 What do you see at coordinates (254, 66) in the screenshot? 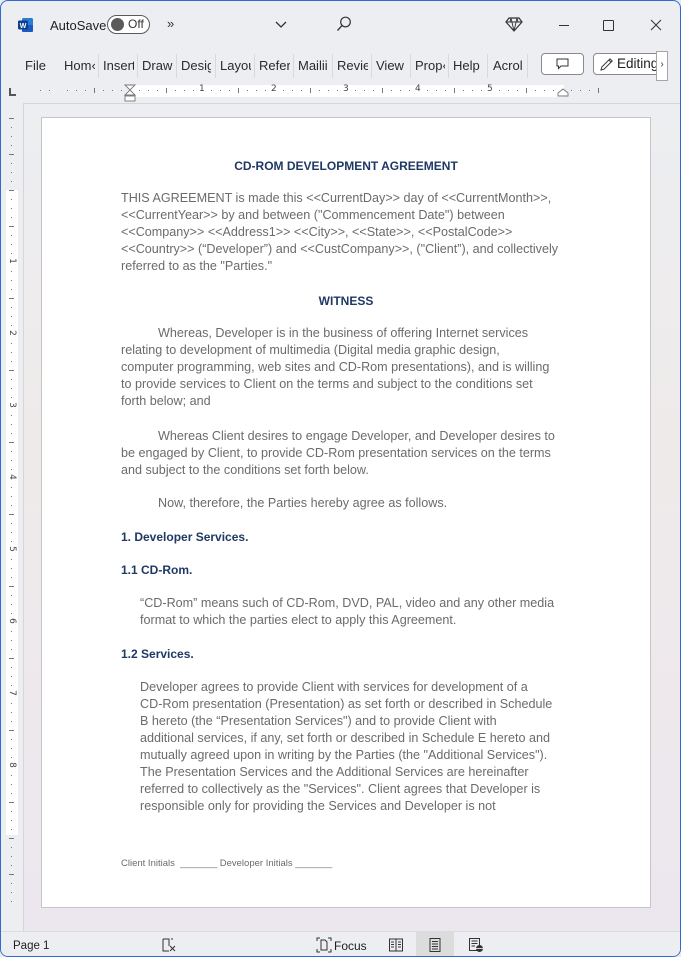
I see `tab-divider` at bounding box center [254, 66].